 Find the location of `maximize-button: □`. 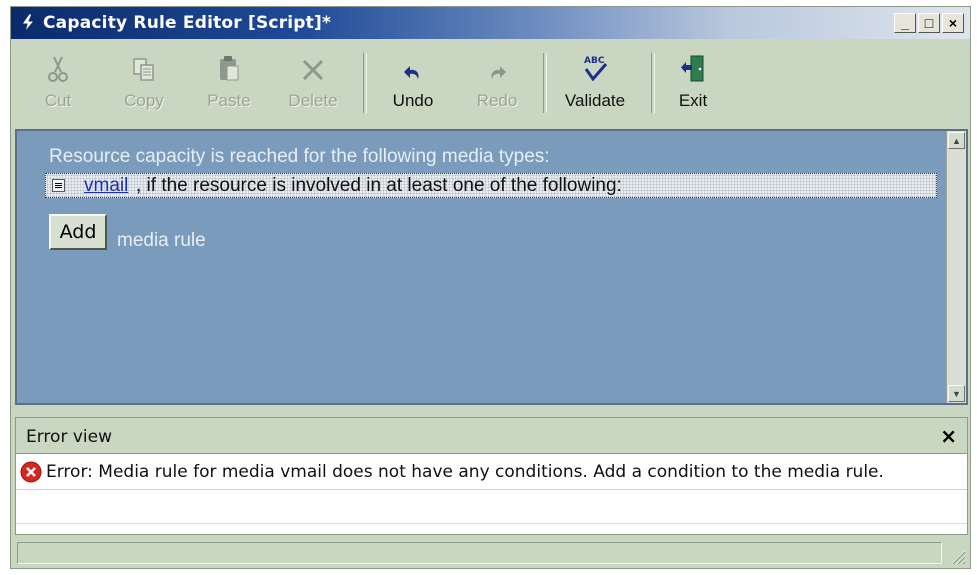

maximize-button: □ is located at coordinates (929, 23).